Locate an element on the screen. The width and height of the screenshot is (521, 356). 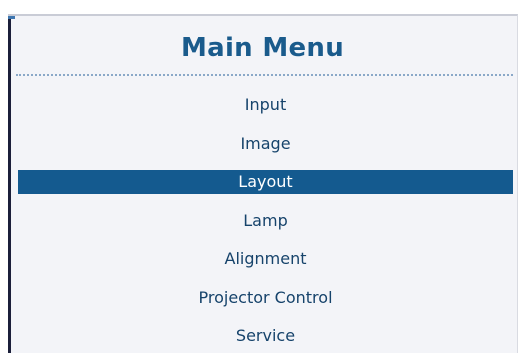
menu-item-projector-control: Projector Control is located at coordinates (265, 298).